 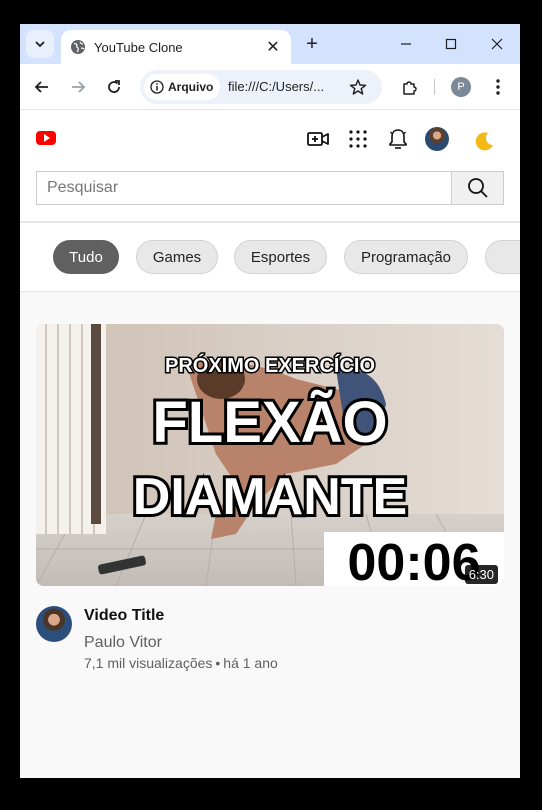 I want to click on extensions-puzzle-icon, so click(x=410, y=87).